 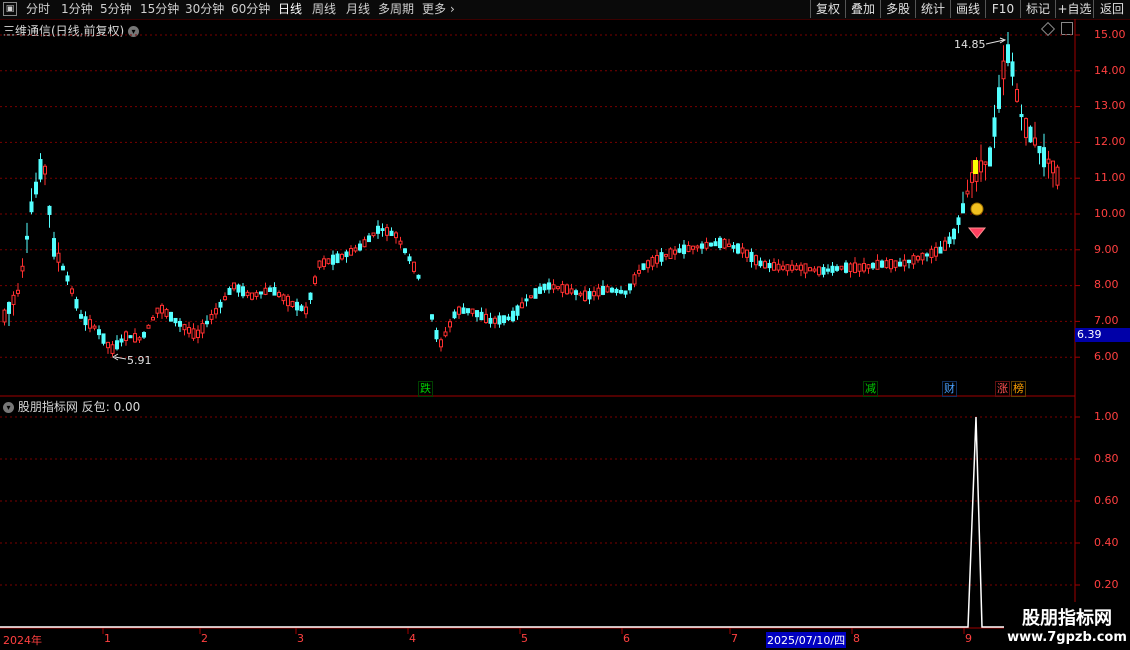 What do you see at coordinates (1002, 389) in the screenshot?
I see `signal-zhang: 涨` at bounding box center [1002, 389].